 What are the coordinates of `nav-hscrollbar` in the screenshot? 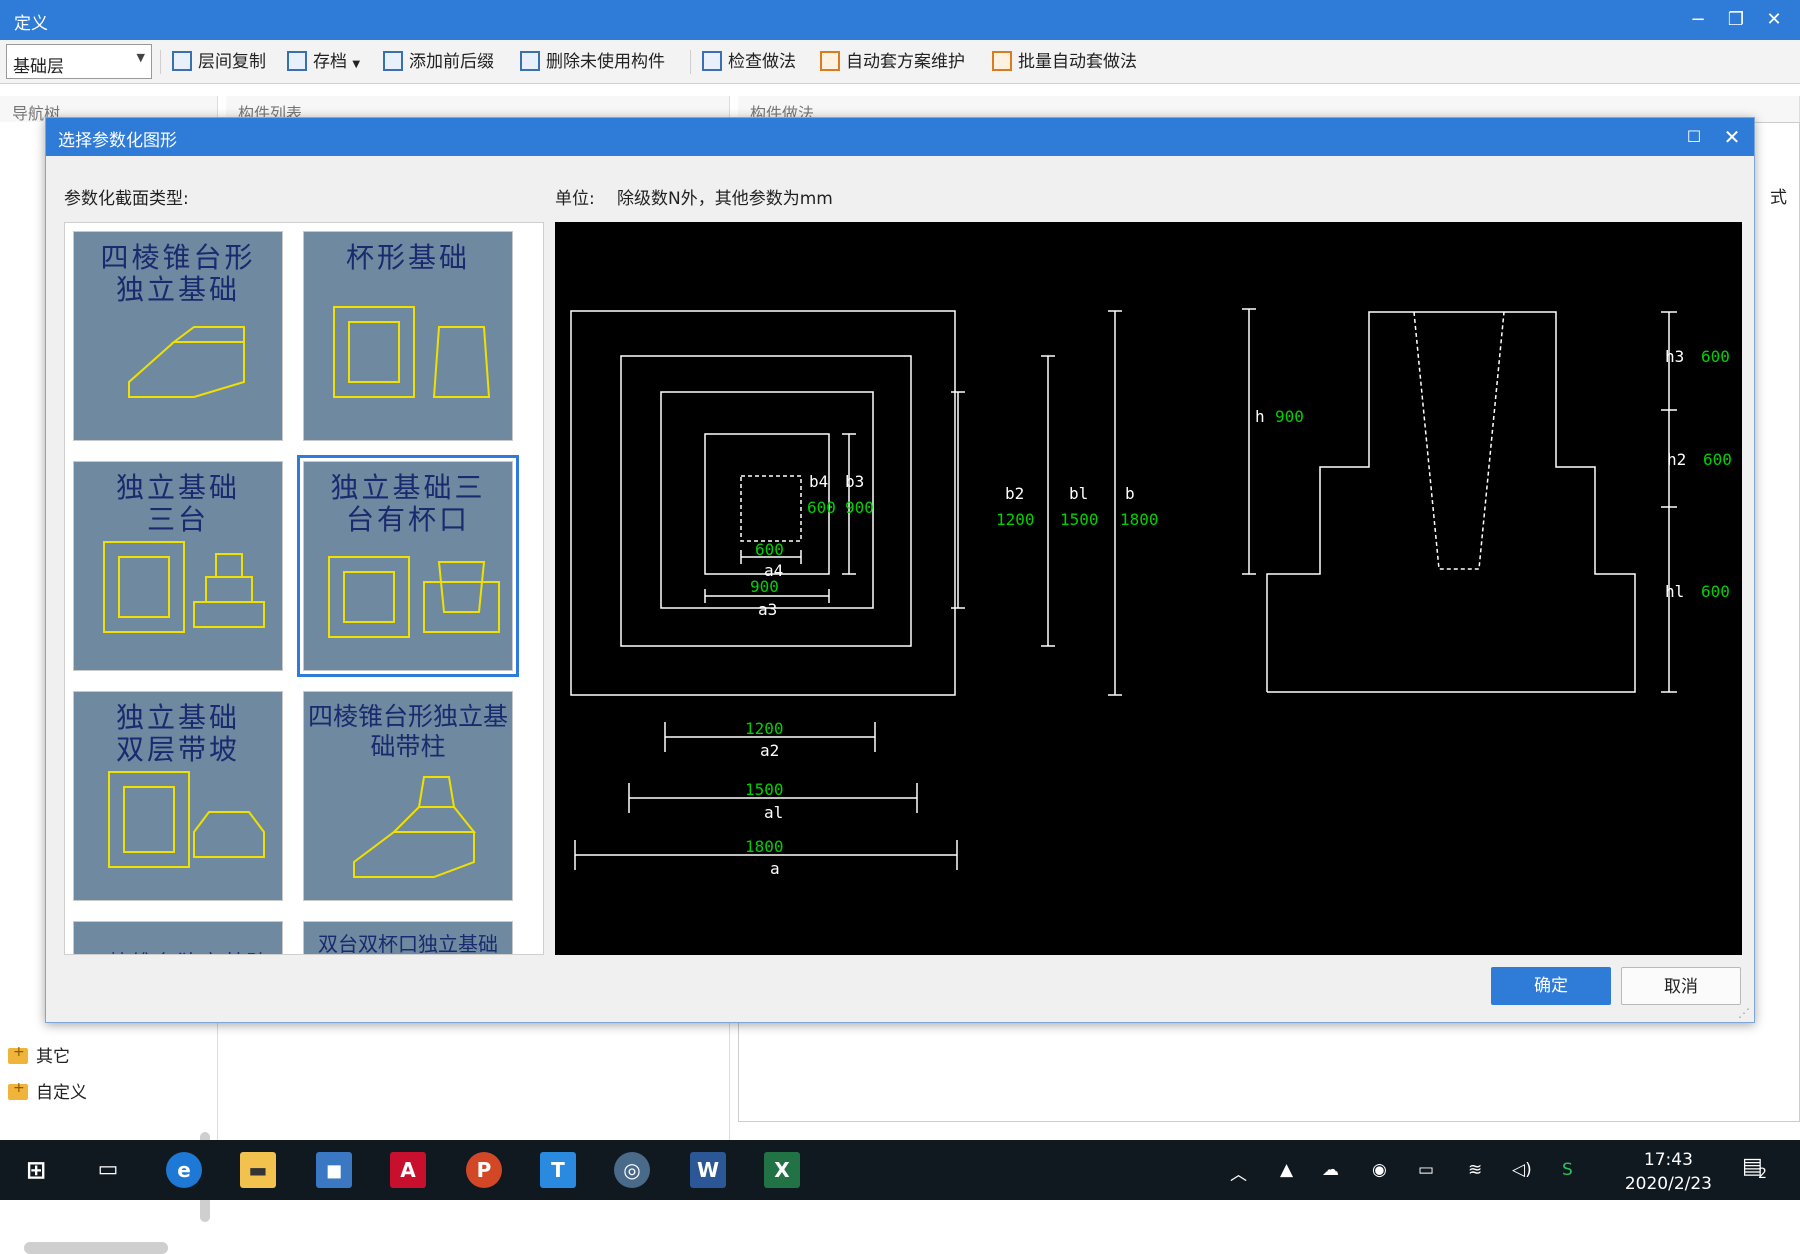 It's located at (96, 1248).